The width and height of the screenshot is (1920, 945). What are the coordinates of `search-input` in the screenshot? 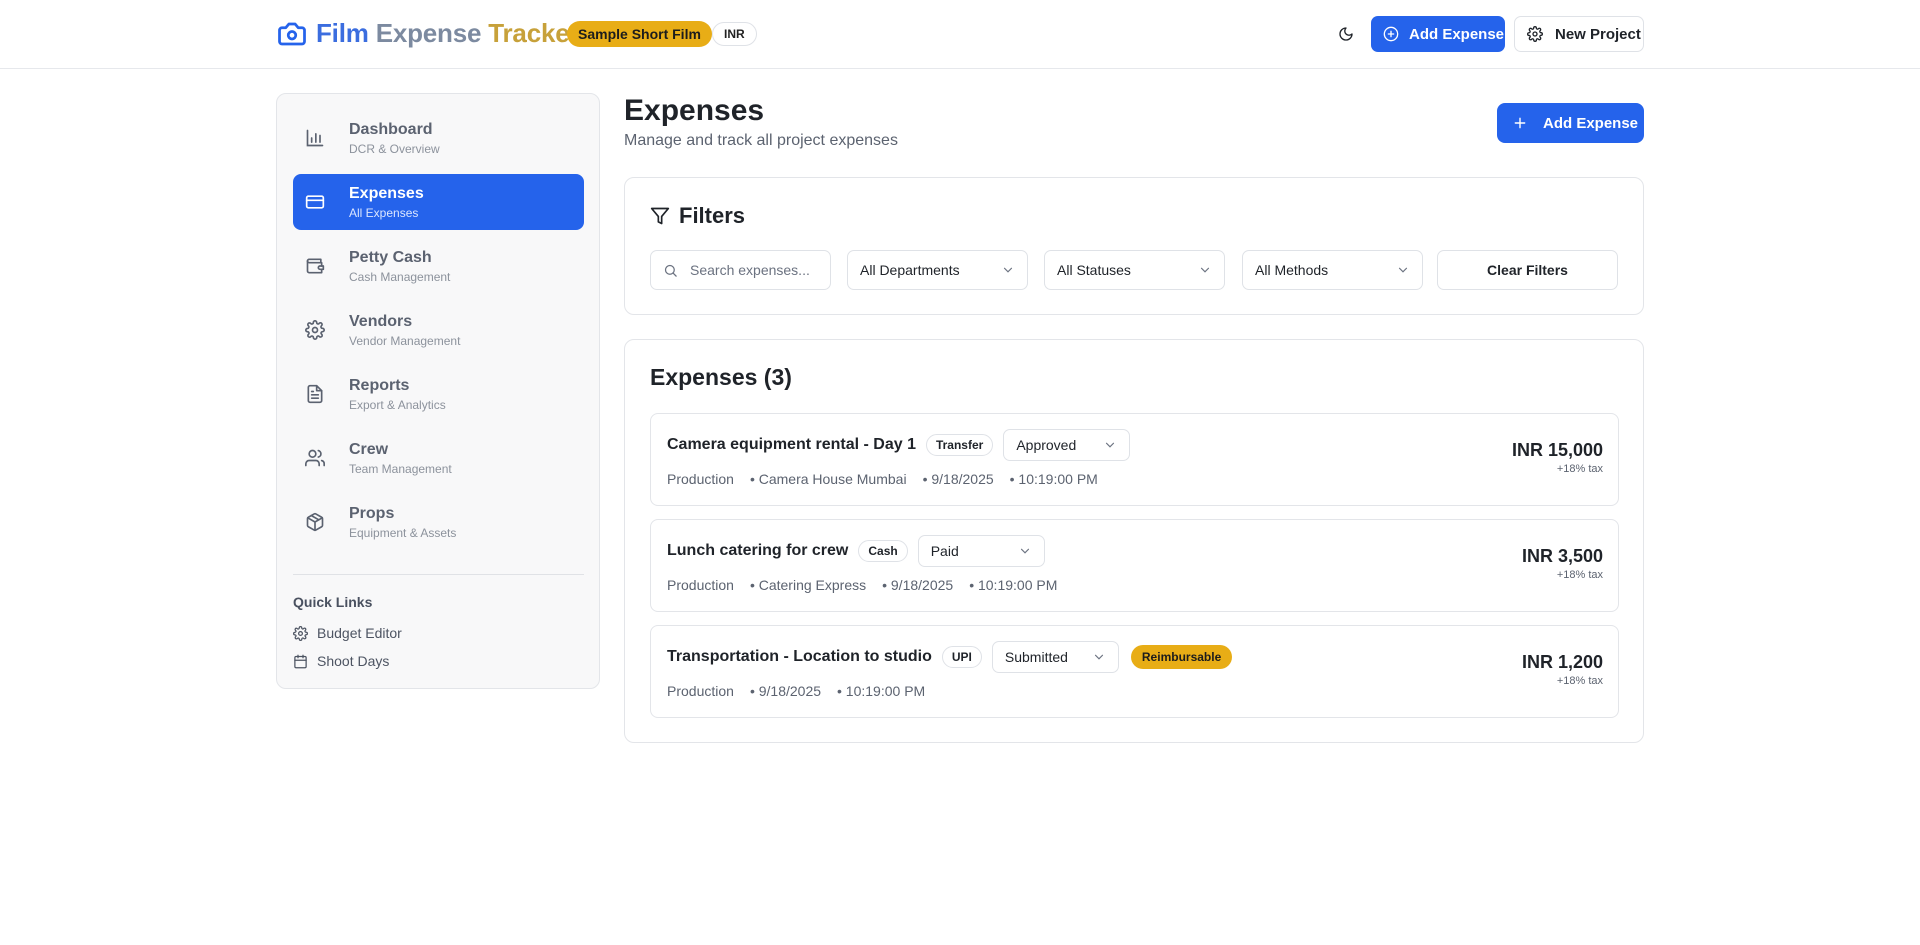 It's located at (755, 270).